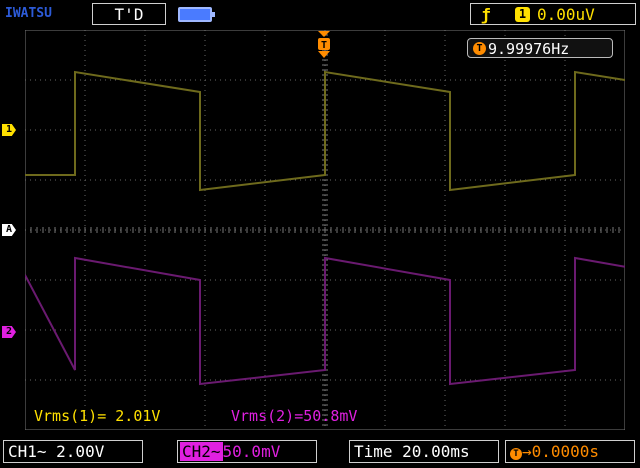  Describe the element at coordinates (9, 230) in the screenshot. I see `acquisition-marker: A` at that location.